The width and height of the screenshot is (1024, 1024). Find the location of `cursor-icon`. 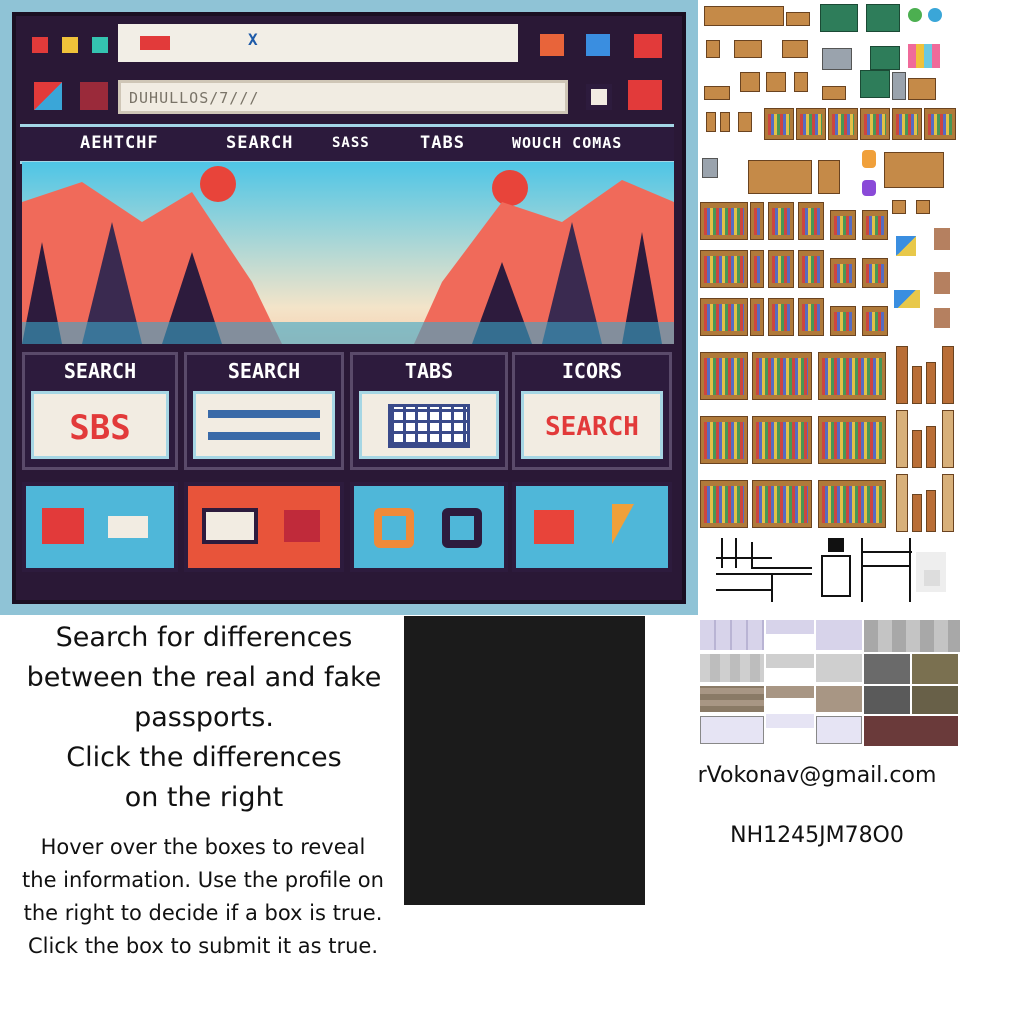

cursor-icon is located at coordinates (623, 524).